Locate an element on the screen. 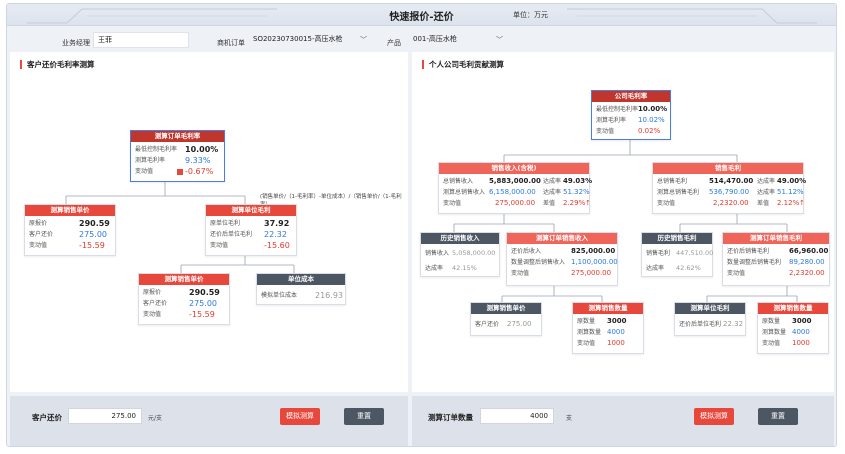 This screenshot has width=845, height=454. revenue-diff-value: 2.29% is located at coordinates (574, 203).